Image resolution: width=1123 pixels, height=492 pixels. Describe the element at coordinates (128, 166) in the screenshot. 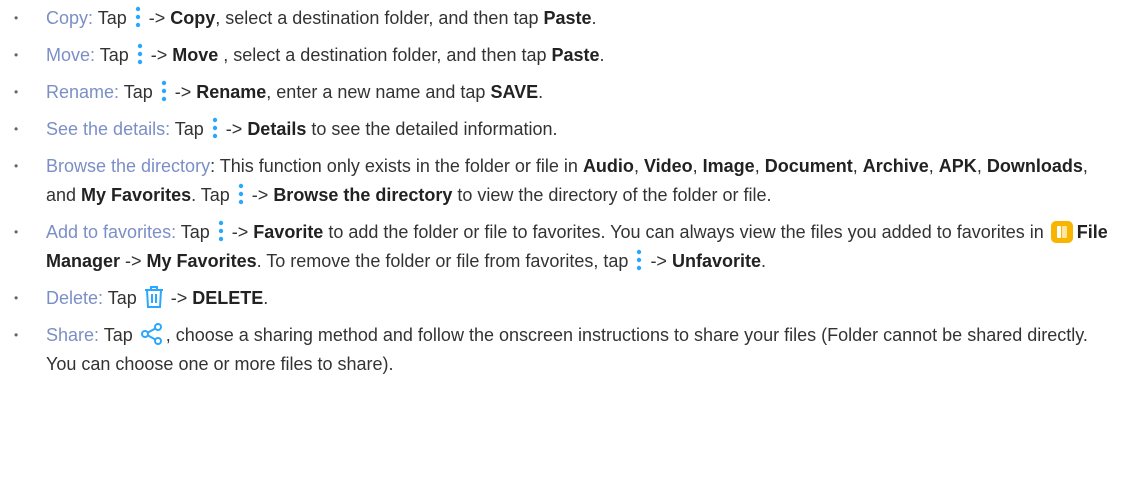

I see `item-label: Browse the directory` at that location.